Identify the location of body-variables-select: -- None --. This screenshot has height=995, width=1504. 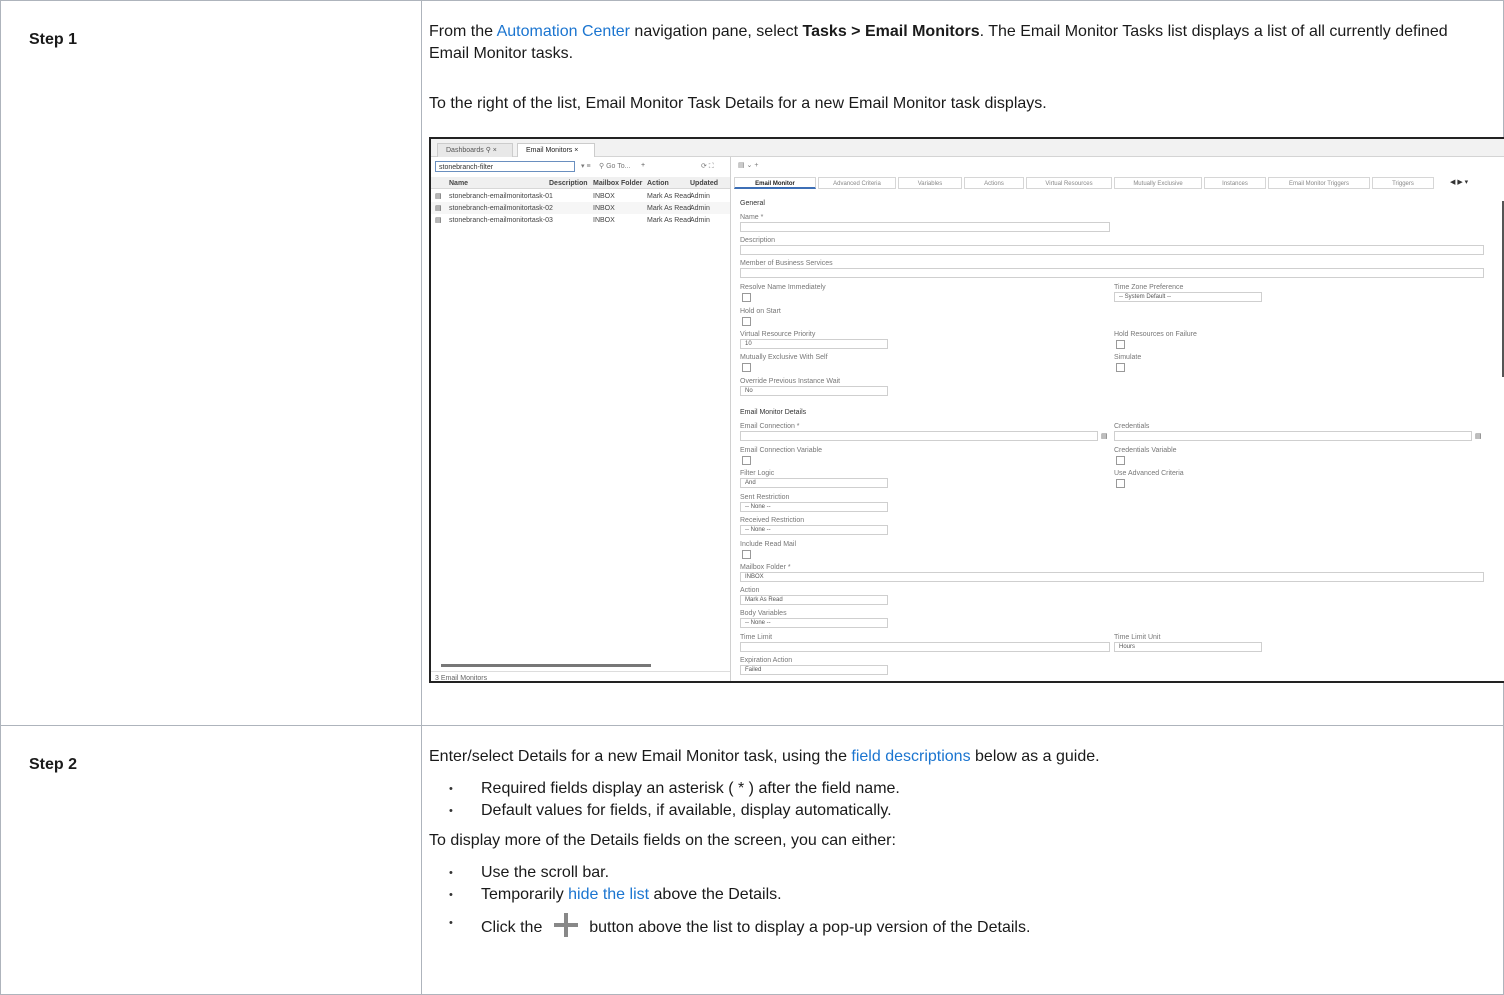
(814, 623).